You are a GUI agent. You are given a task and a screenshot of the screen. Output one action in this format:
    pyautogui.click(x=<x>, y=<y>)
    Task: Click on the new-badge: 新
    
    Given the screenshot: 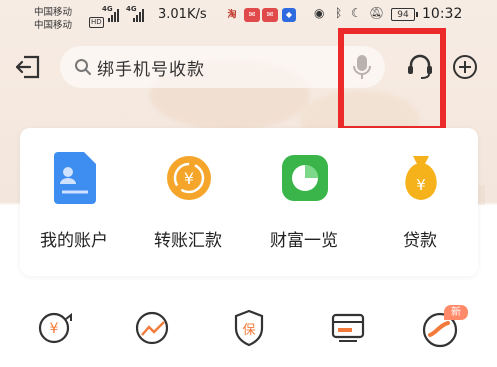 What is the action you would take?
    pyautogui.click(x=456, y=312)
    